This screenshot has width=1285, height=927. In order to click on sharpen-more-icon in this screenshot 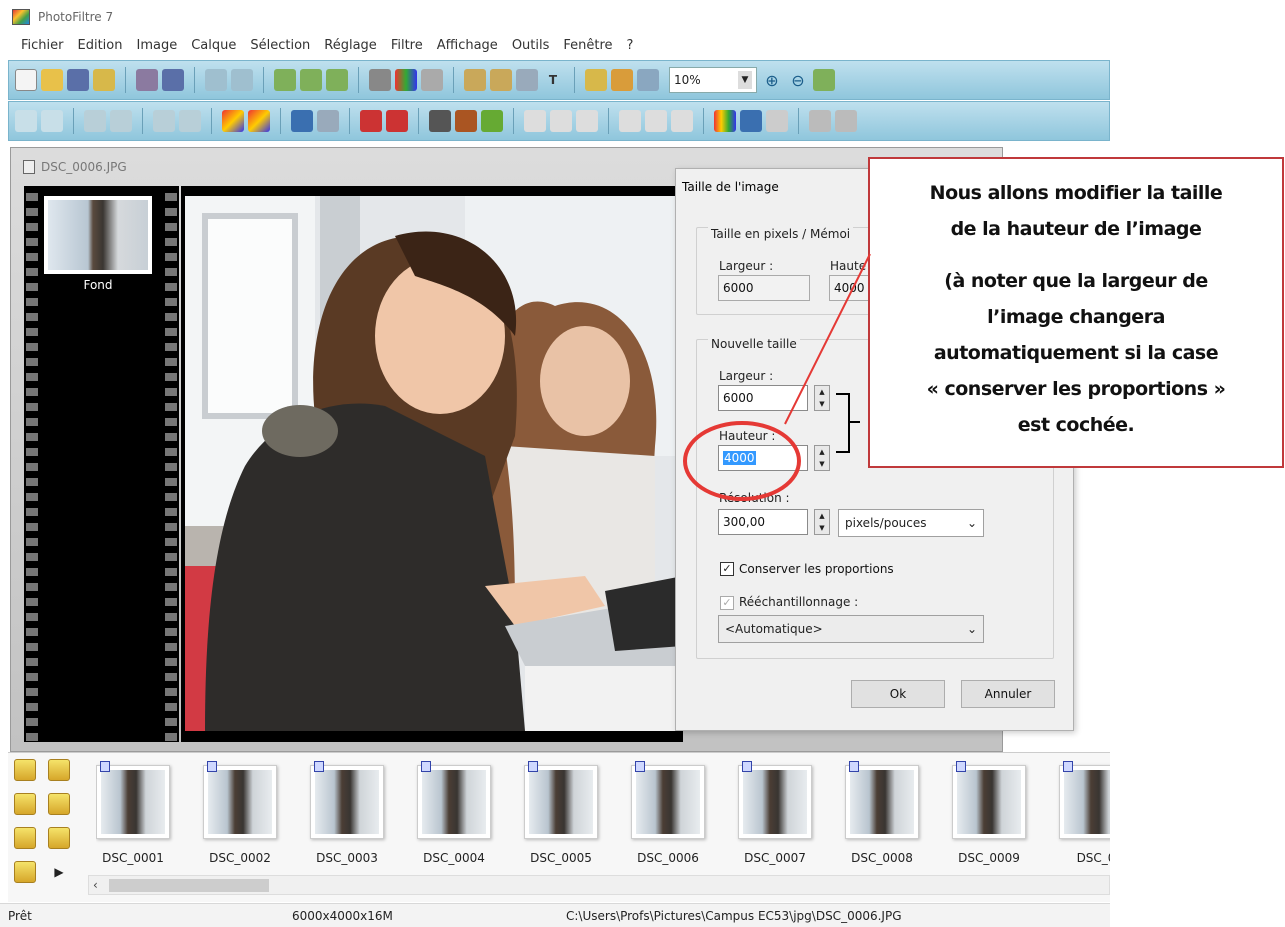, I will do `click(587, 121)`.